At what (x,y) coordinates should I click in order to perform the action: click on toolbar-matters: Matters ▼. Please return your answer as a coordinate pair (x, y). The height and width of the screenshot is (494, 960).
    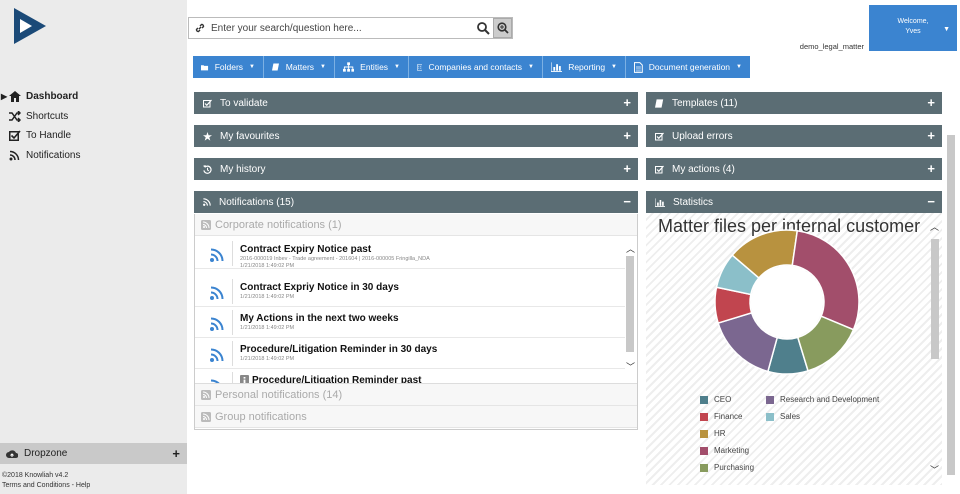
    Looking at the image, I should click on (299, 67).